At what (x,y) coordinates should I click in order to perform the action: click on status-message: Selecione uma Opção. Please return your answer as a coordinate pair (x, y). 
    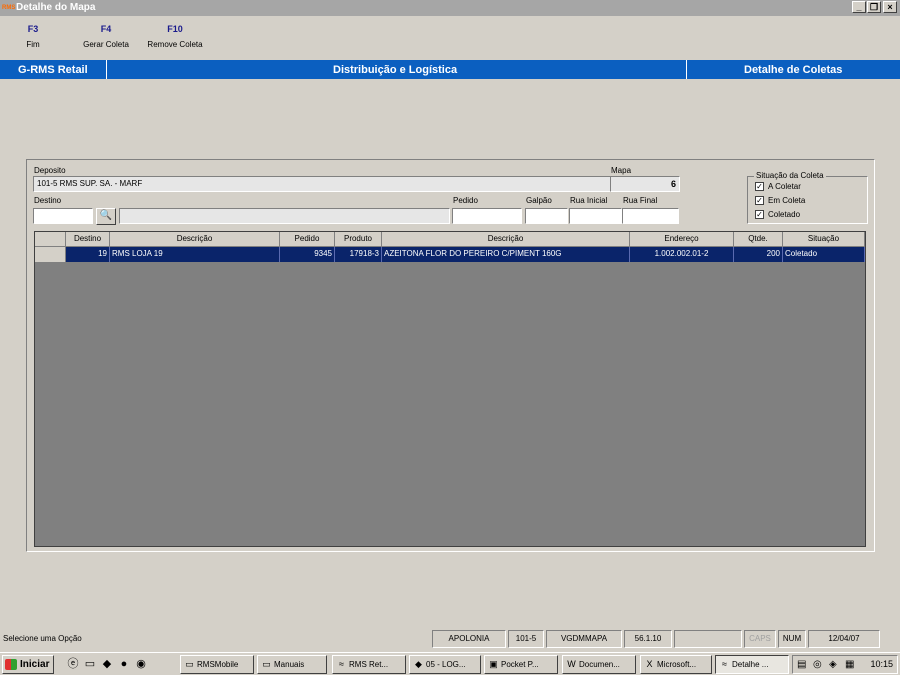
    Looking at the image, I should click on (42, 638).